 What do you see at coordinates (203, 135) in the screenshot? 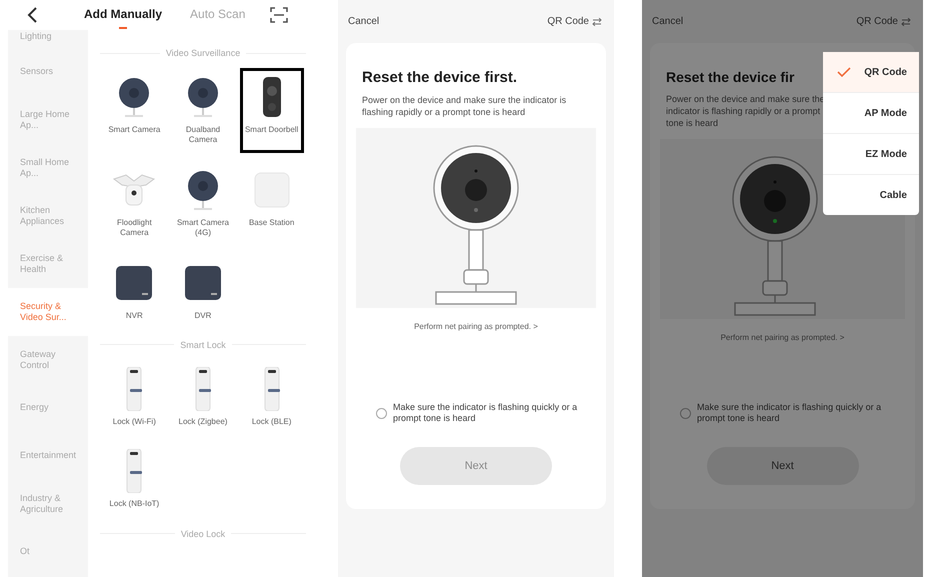
I see `device-label: Dualband Camera` at bounding box center [203, 135].